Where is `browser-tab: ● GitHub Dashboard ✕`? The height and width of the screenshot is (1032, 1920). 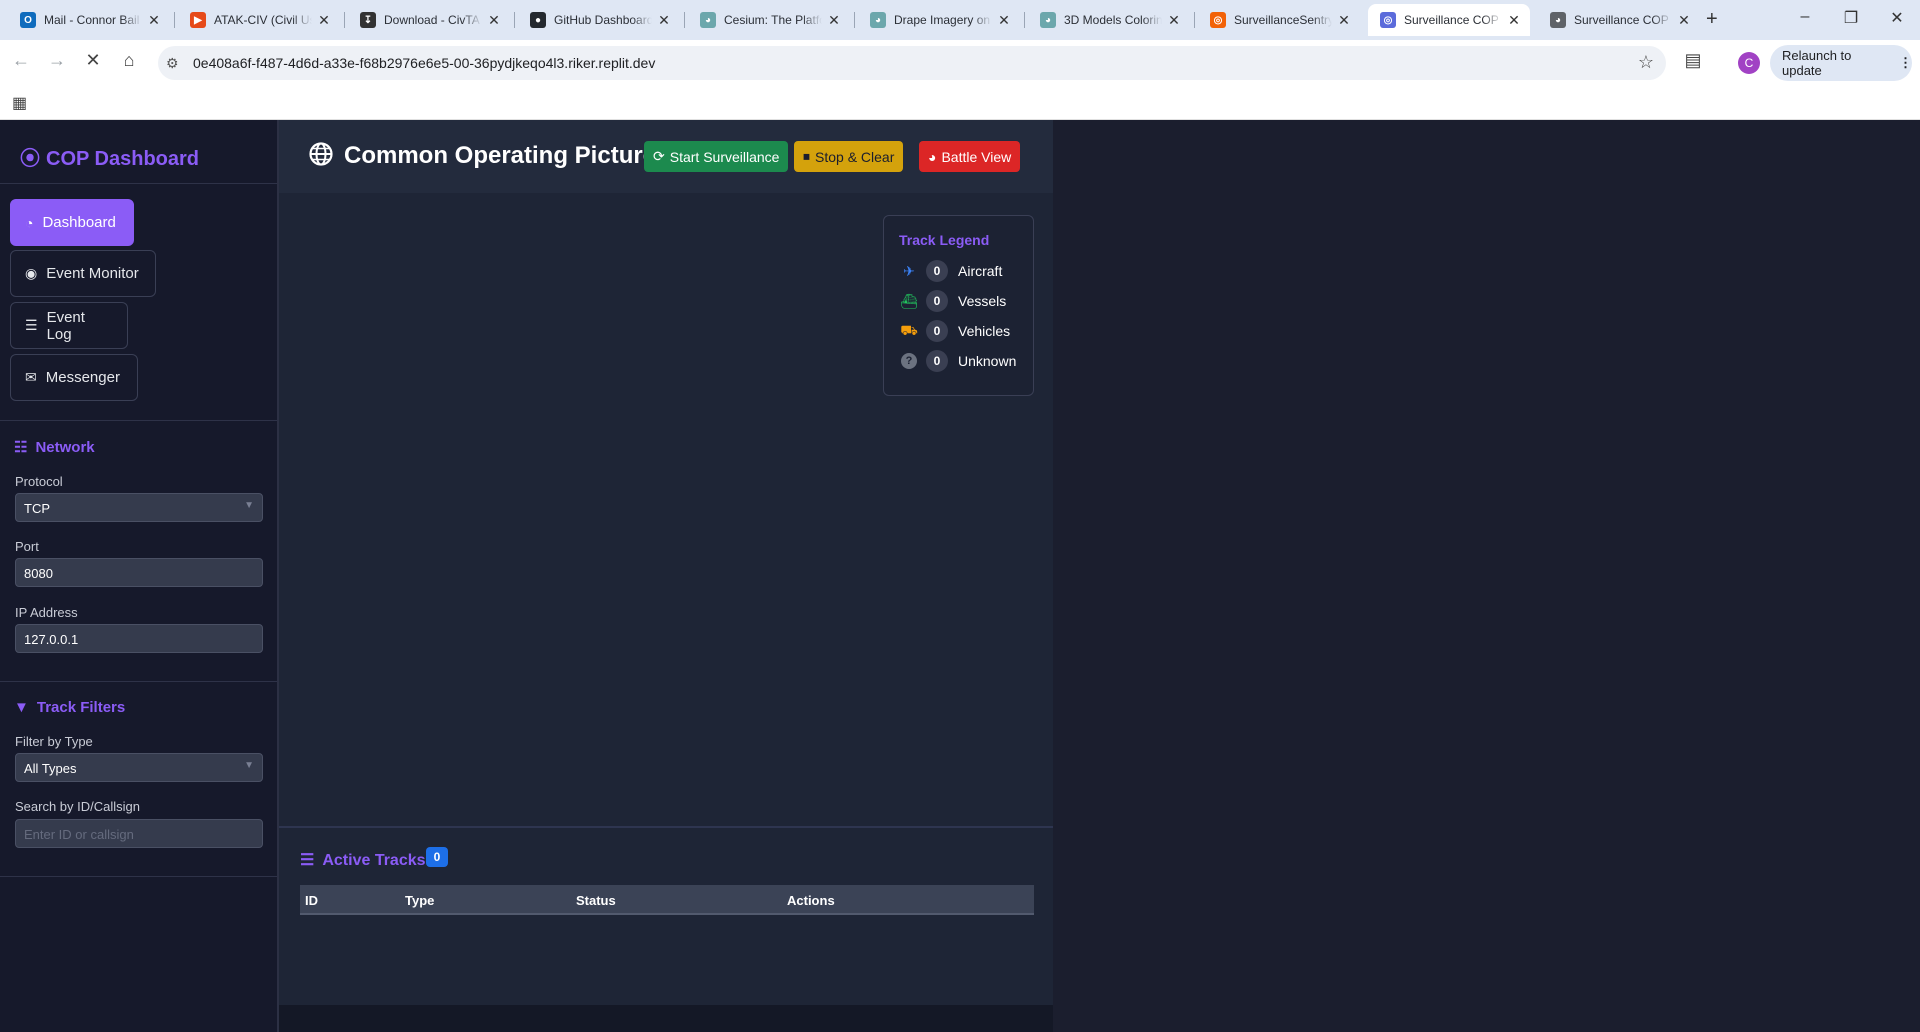
browser-tab: ● GitHub Dashboard ✕ is located at coordinates (599, 20).